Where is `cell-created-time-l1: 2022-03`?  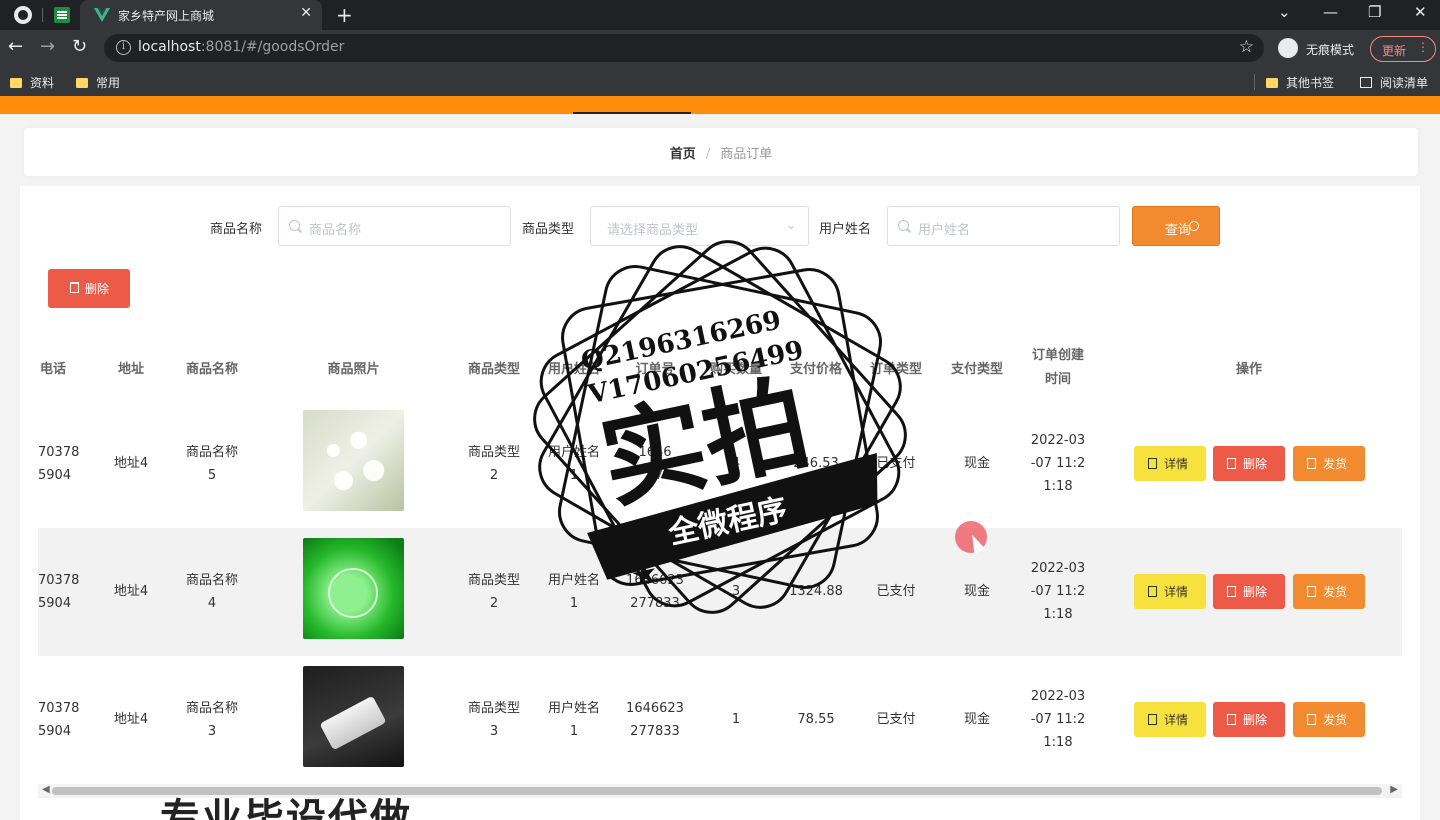
cell-created-time-l1: 2022-03 is located at coordinates (1058, 696).